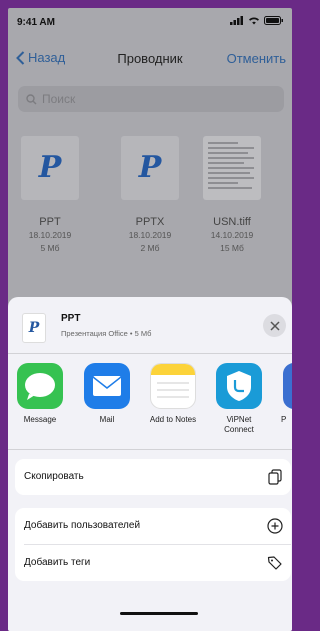  What do you see at coordinates (232, 248) in the screenshot?
I see `file-size: 15 Мб` at bounding box center [232, 248].